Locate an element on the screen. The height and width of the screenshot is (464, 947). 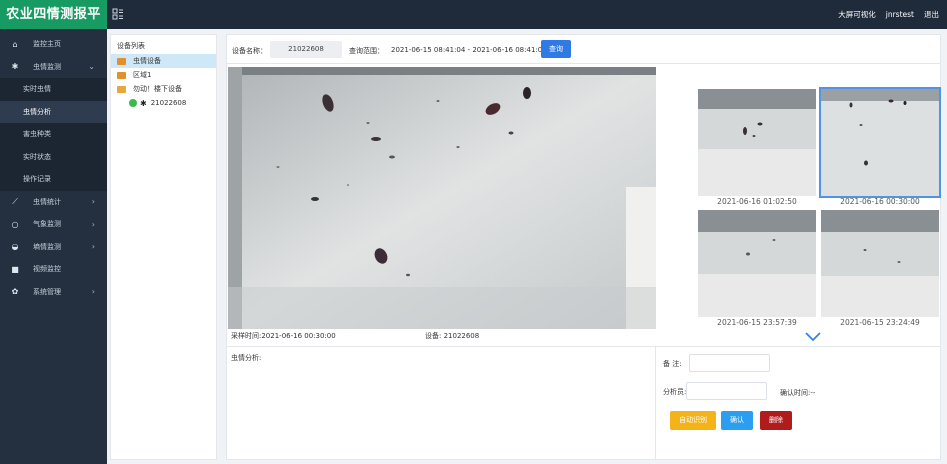
device-tree-panel: 设备列表 虫情设备 区域1 勿动！楼下设备 ✱ 21022608 is located at coordinates (163, 247).